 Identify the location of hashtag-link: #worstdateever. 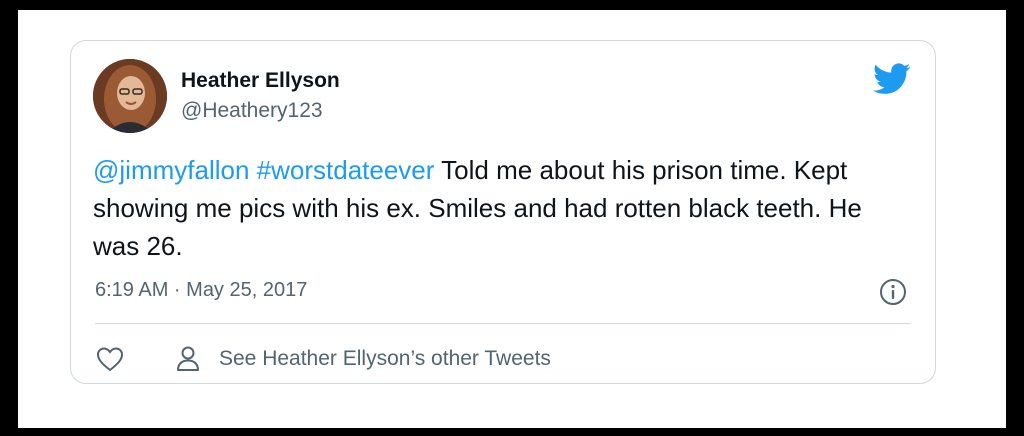
(346, 170).